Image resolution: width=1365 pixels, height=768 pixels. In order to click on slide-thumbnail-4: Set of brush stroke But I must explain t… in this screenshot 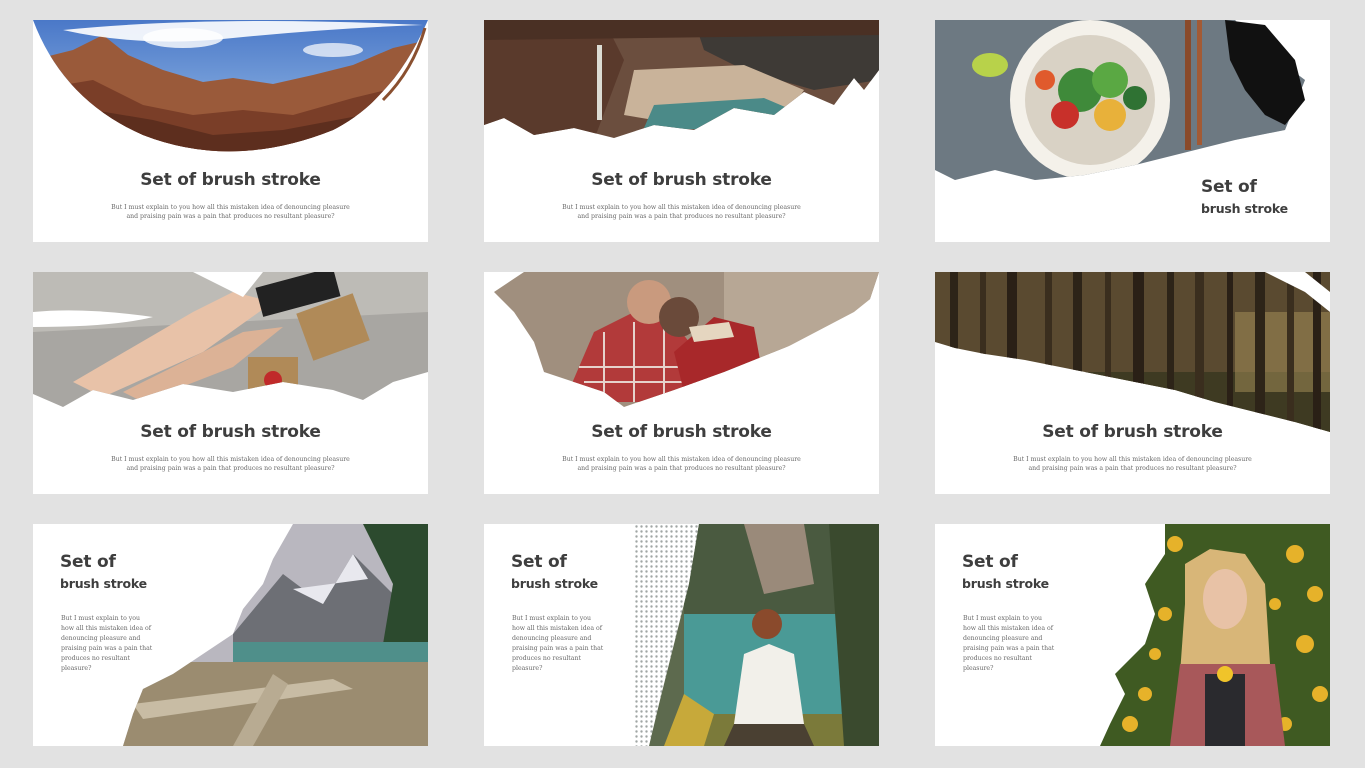, I will do `click(230, 383)`.